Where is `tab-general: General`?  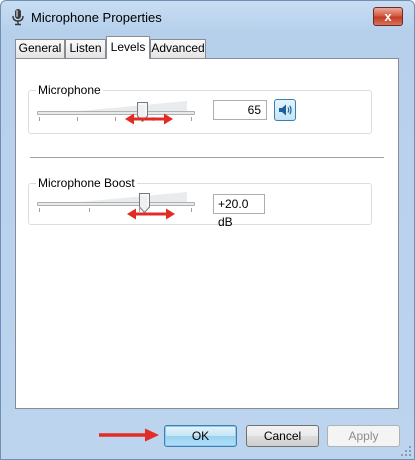
tab-general: General is located at coordinates (40, 48).